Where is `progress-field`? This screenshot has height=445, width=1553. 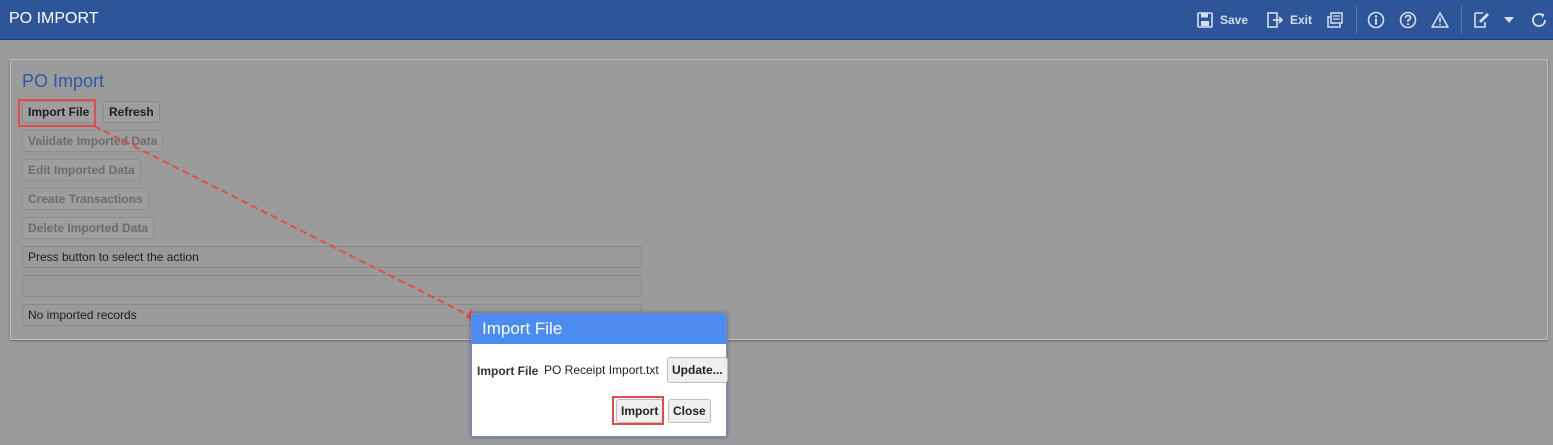
progress-field is located at coordinates (332, 286).